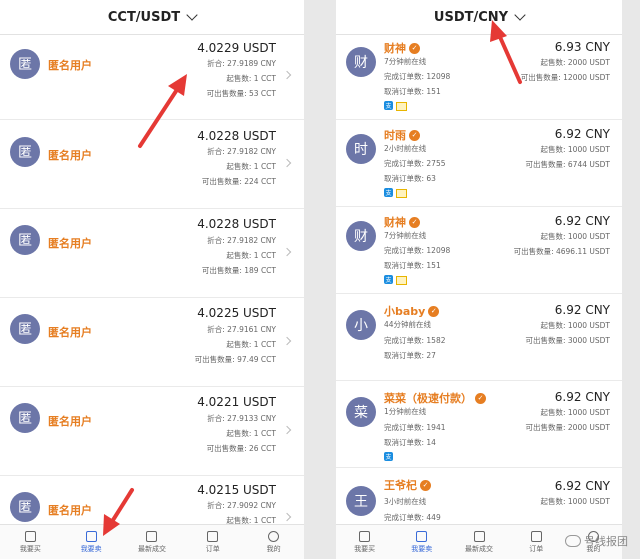 The image size is (640, 559). I want to click on watermark: 号线报团, so click(596, 541).